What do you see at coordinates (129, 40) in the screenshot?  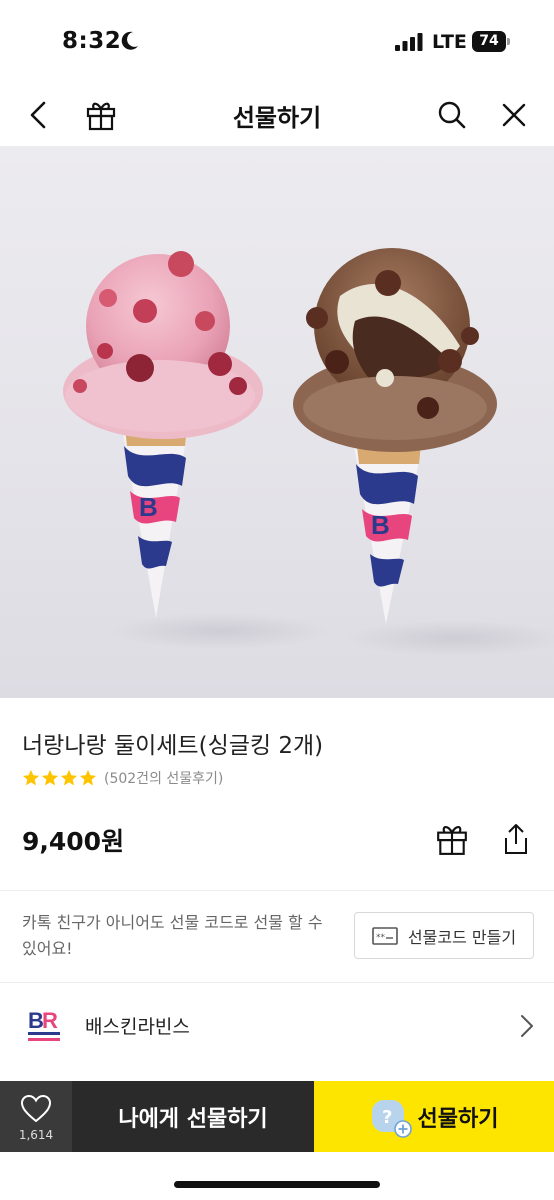 I see `moon-icon` at bounding box center [129, 40].